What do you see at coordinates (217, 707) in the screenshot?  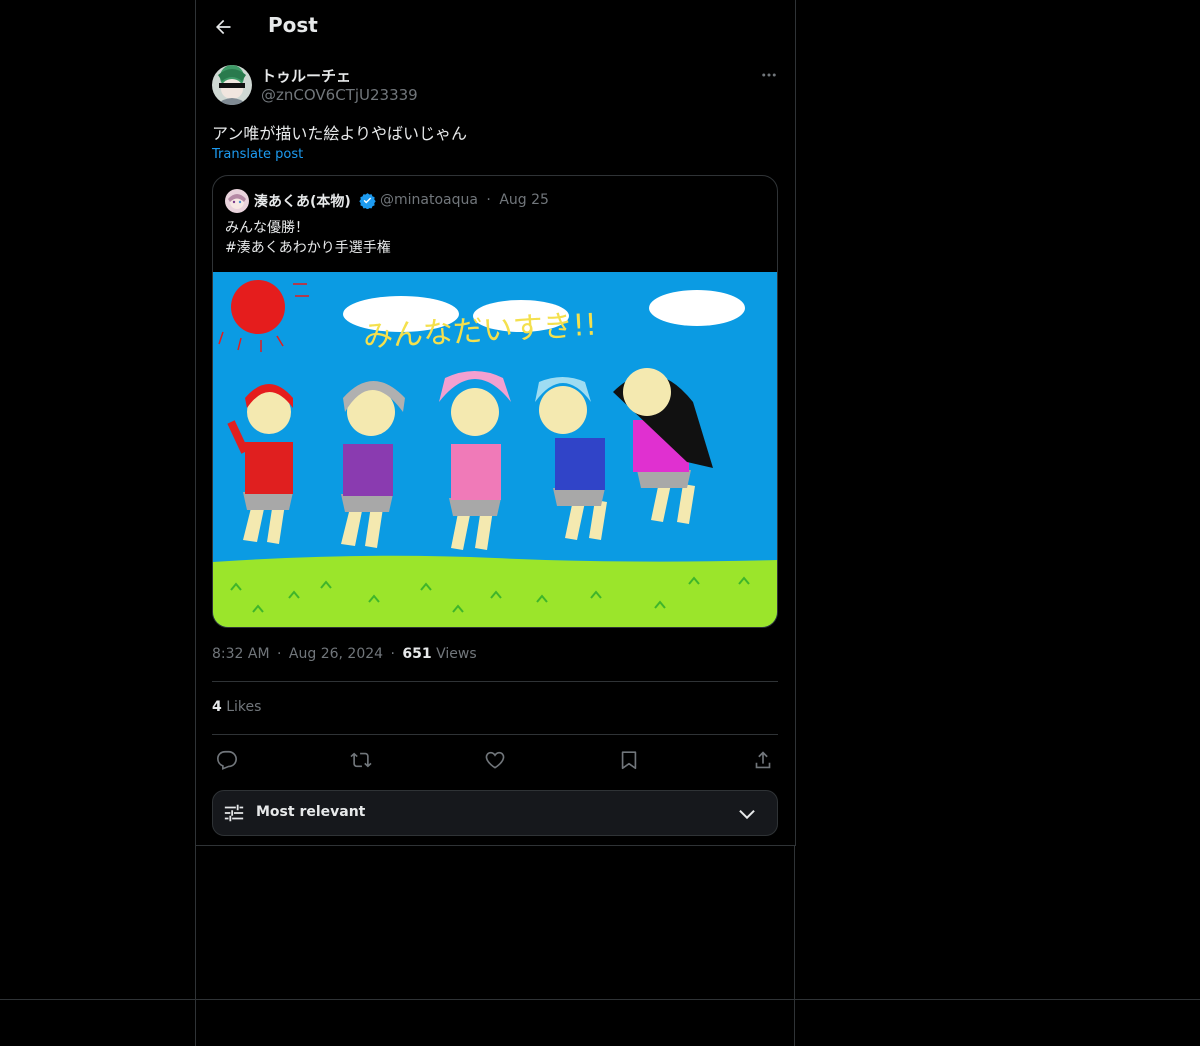 I see `likes-count: 4` at bounding box center [217, 707].